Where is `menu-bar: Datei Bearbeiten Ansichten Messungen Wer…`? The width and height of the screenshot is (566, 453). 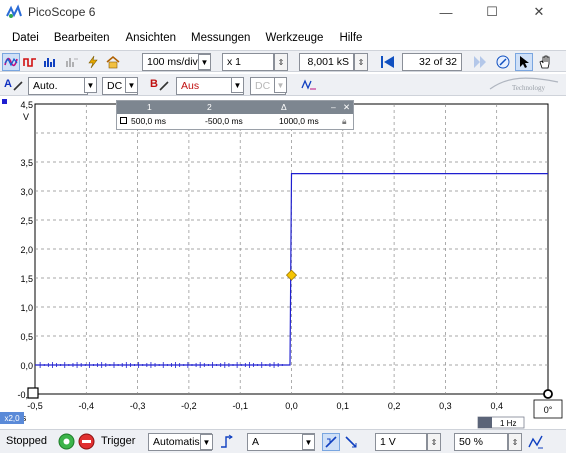
menu-bar: Datei Bearbeiten Ansichten Messungen Wer… is located at coordinates (283, 38).